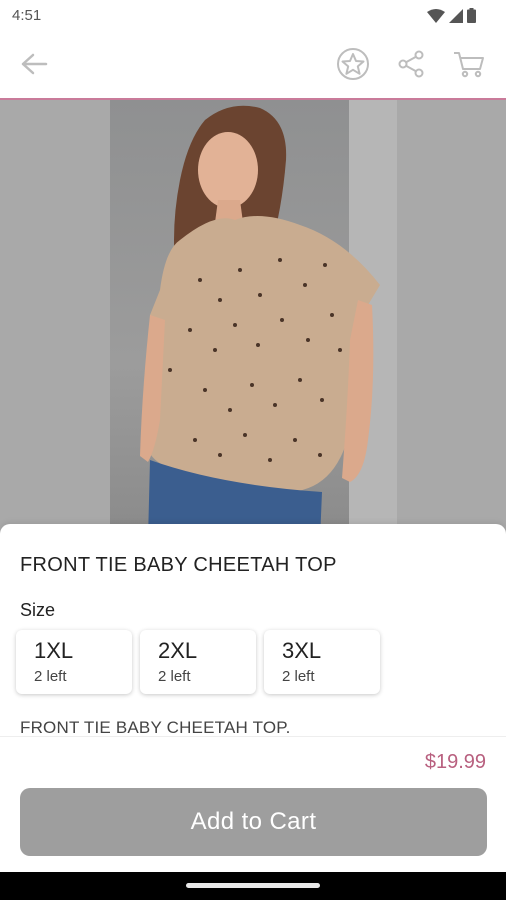 This screenshot has width=506, height=900. Describe the element at coordinates (253, 66) in the screenshot. I see `app-bar` at that location.